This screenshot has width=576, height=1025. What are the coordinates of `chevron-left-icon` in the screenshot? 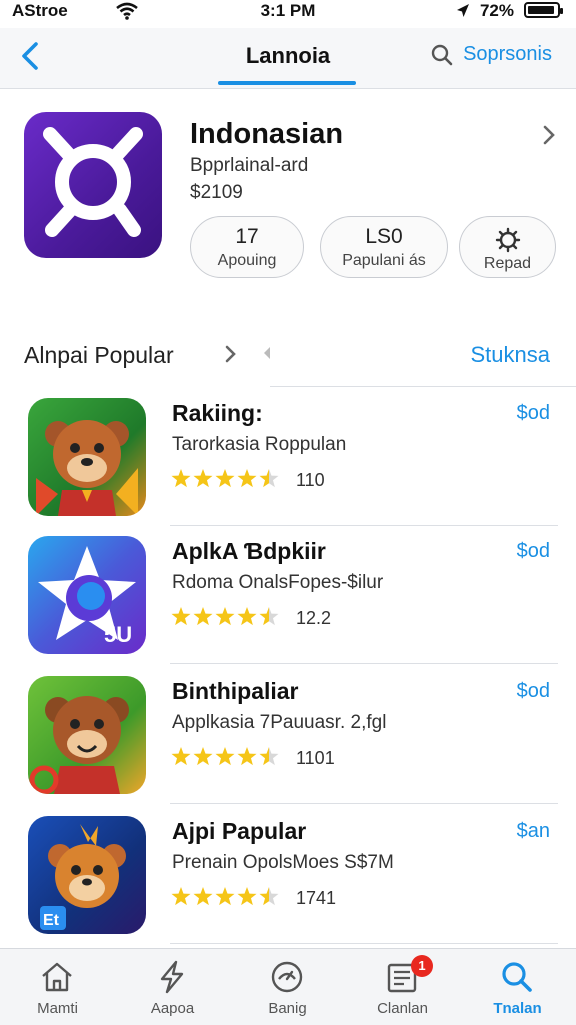 It's located at (267, 353).